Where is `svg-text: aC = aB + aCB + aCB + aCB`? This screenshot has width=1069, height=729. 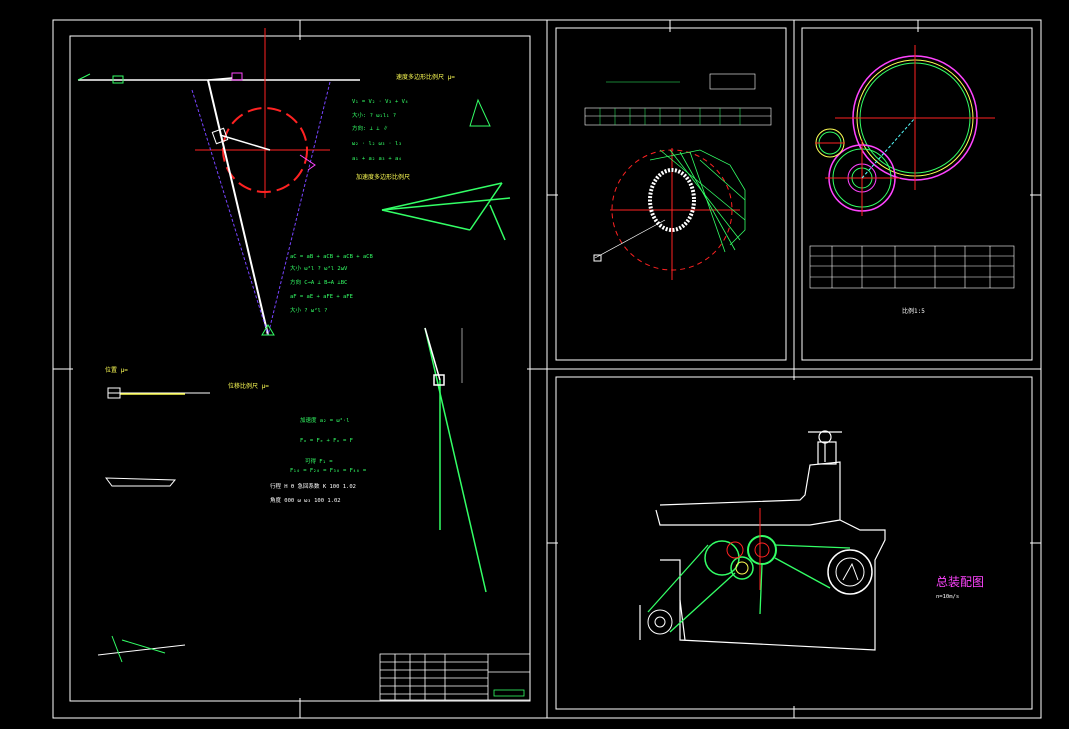 svg-text: aC = aB + aCB + aCB + aCB is located at coordinates (331, 257).